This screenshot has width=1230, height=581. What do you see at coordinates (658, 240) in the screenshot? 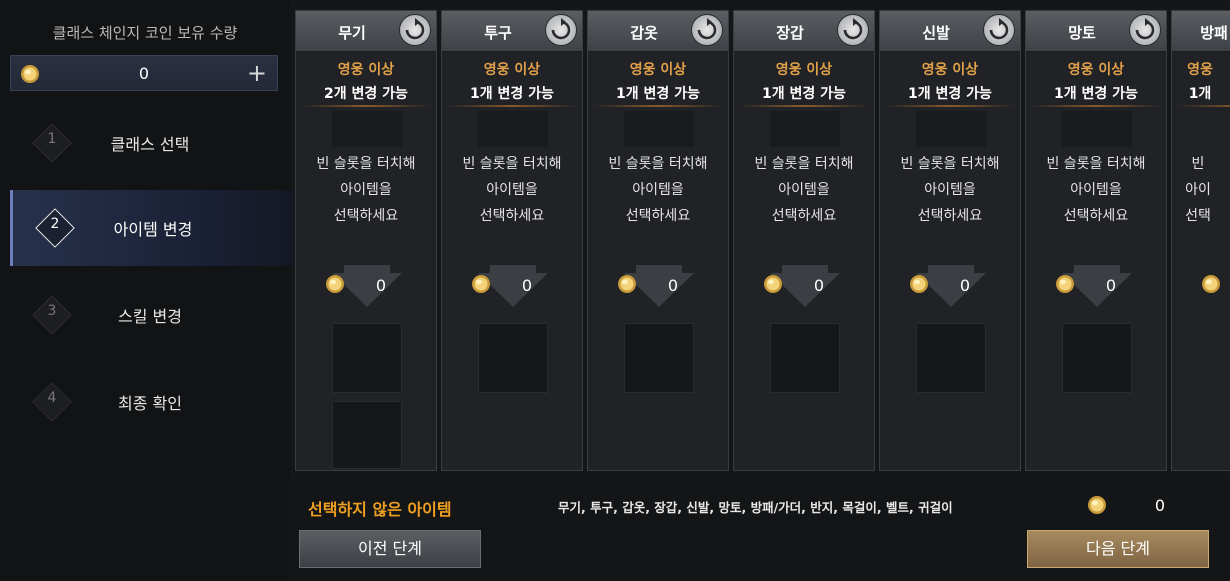
I see `column-armor: 갑옷 영웅 이상 1개 변경 가능 빈 슬롯을 터치해 아이템을 선택하세요 0` at bounding box center [658, 240].